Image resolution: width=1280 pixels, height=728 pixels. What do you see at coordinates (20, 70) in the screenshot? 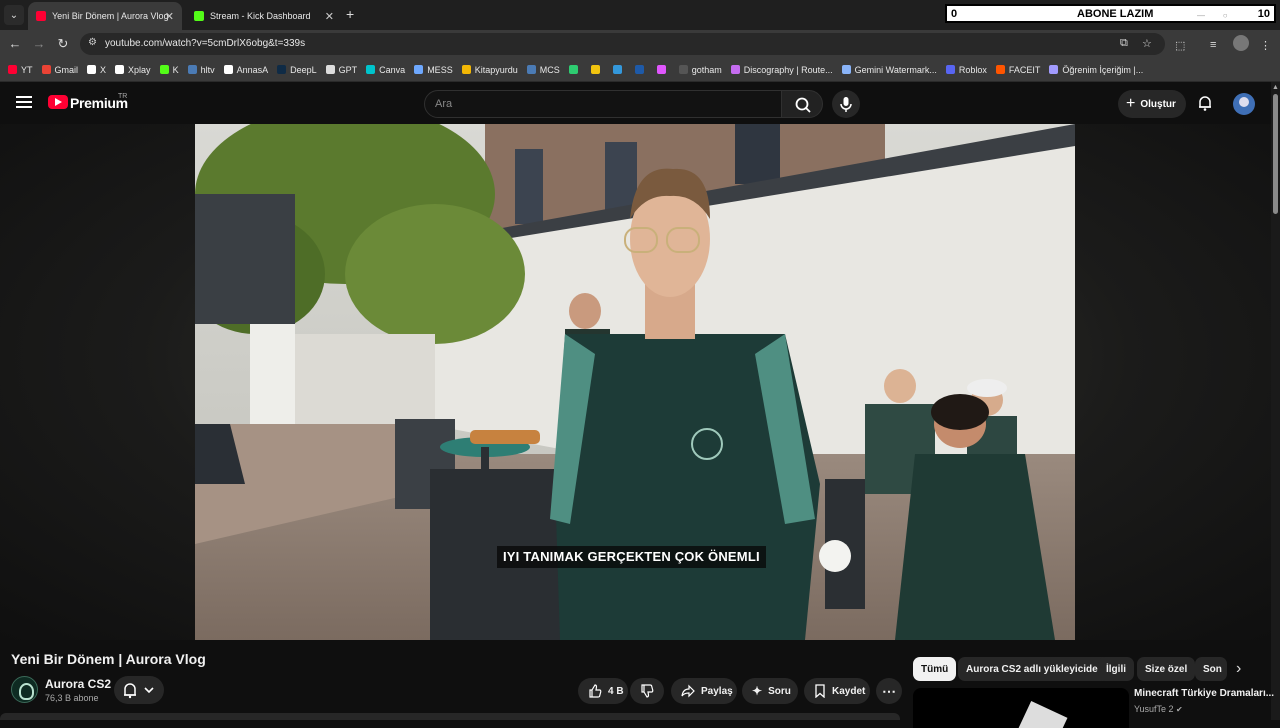
I see `bookmark-item: YT` at bounding box center [20, 70].